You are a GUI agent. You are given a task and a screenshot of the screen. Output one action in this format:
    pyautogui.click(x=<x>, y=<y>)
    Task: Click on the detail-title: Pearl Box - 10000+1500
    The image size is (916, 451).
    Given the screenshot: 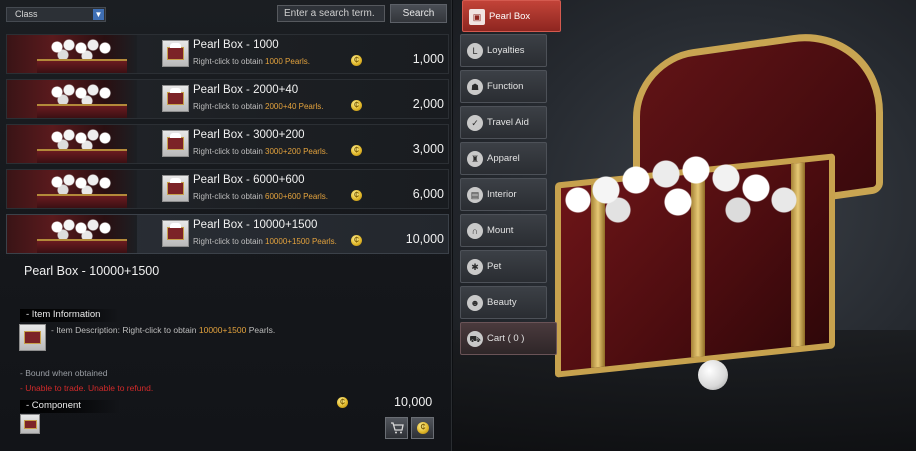 What is the action you would take?
    pyautogui.click(x=92, y=271)
    